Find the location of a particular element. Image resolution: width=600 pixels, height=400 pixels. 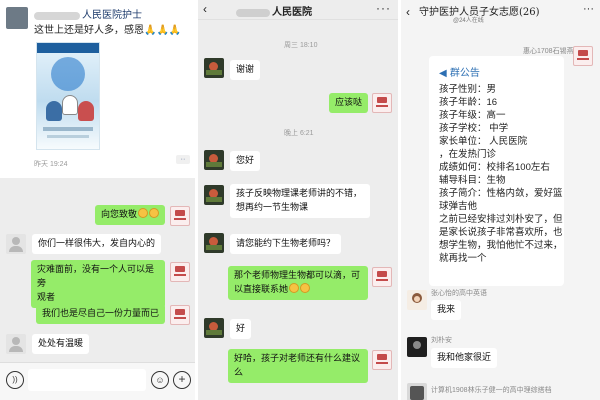

moments-post: 人民医院护士 这世上还是好人多，感恩🙏🙏🙏 昨天 19:24 ·· is located at coordinates (97, 89).